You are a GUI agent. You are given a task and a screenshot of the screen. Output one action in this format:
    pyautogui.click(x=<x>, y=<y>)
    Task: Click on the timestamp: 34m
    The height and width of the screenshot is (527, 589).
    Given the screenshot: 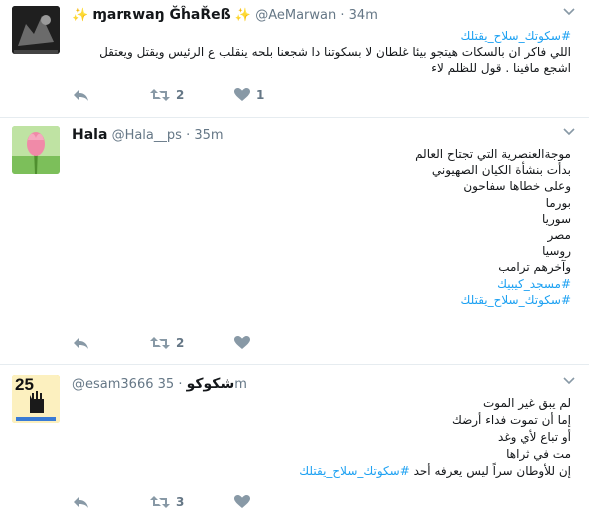 What is the action you would take?
    pyautogui.click(x=363, y=15)
    